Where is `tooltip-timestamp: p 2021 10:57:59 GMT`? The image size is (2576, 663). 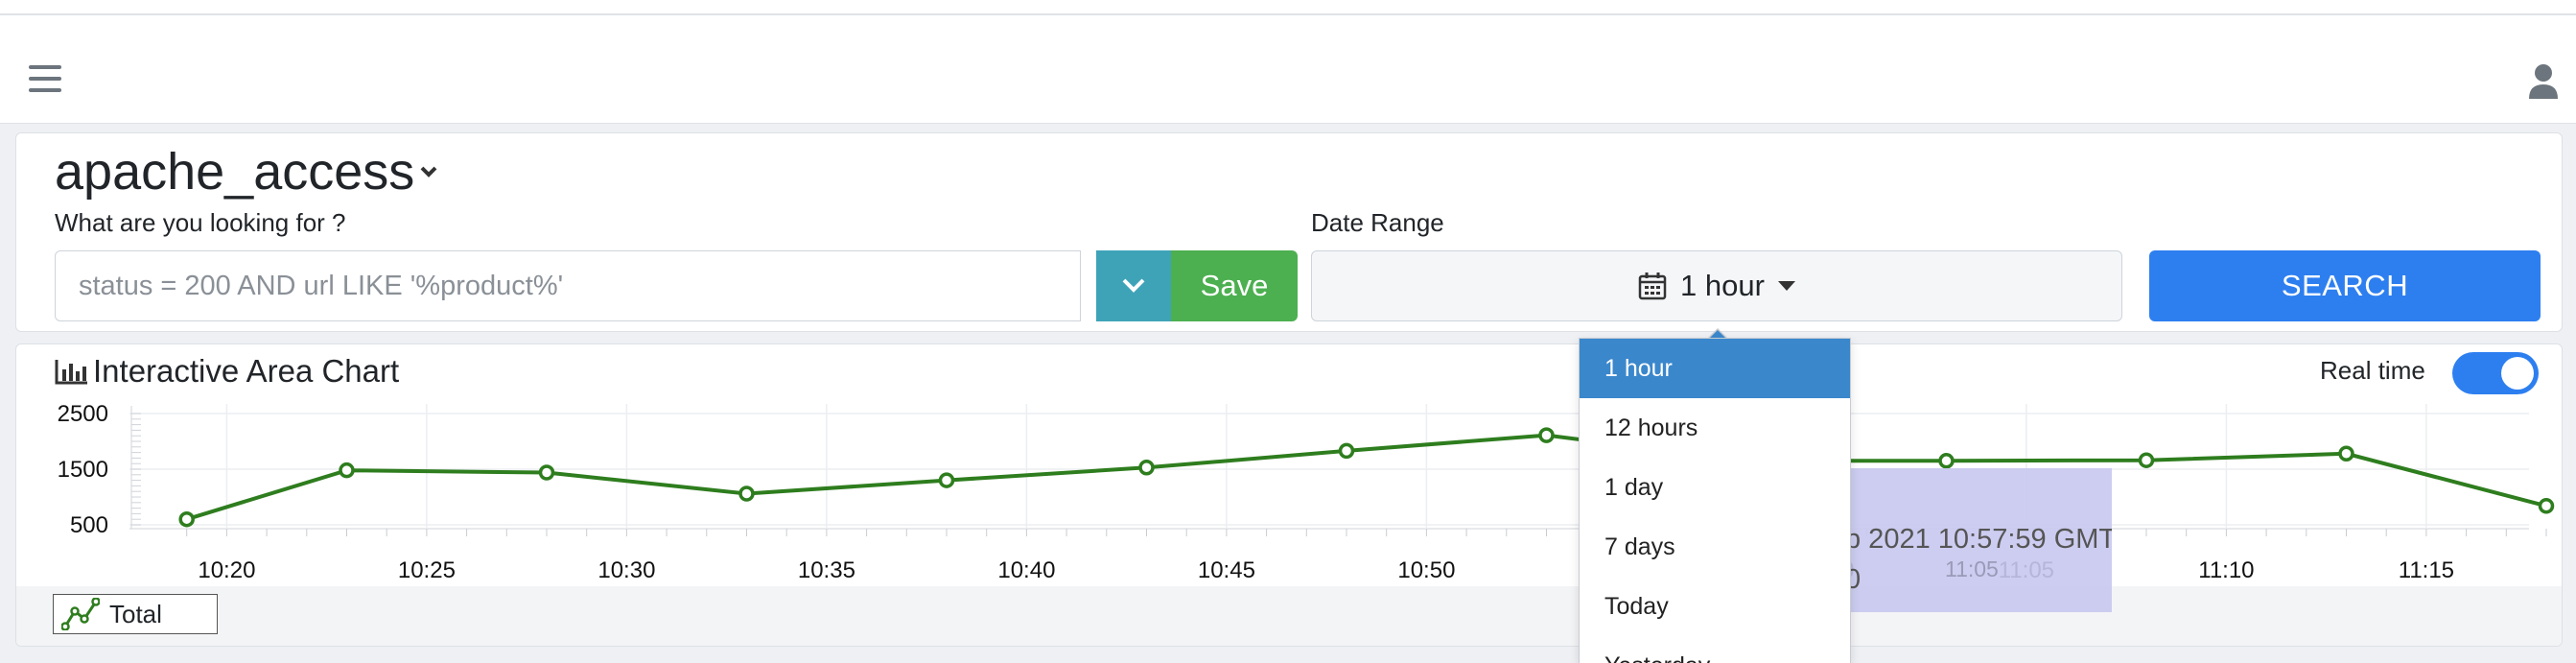 tooltip-timestamp: p 2021 10:57:59 GMT is located at coordinates (1980, 540).